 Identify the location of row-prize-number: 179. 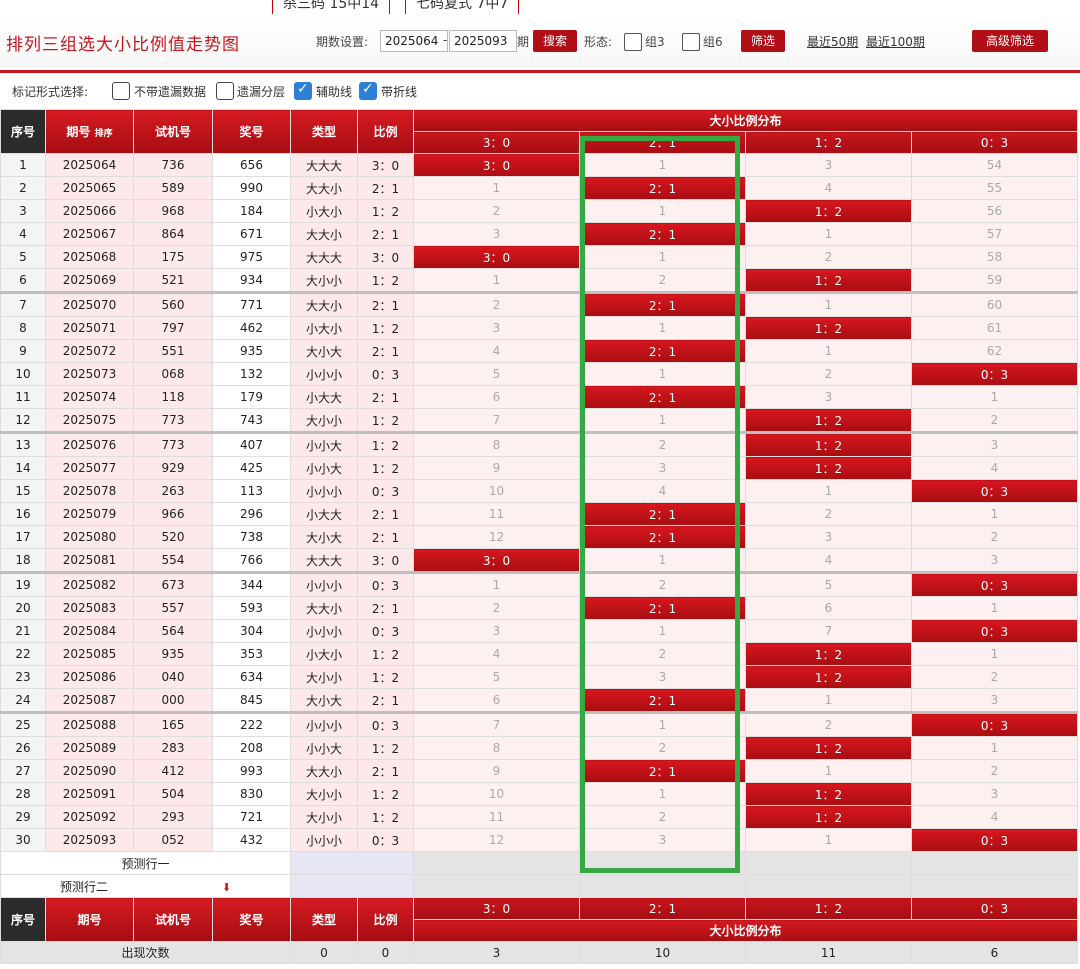
(251, 397).